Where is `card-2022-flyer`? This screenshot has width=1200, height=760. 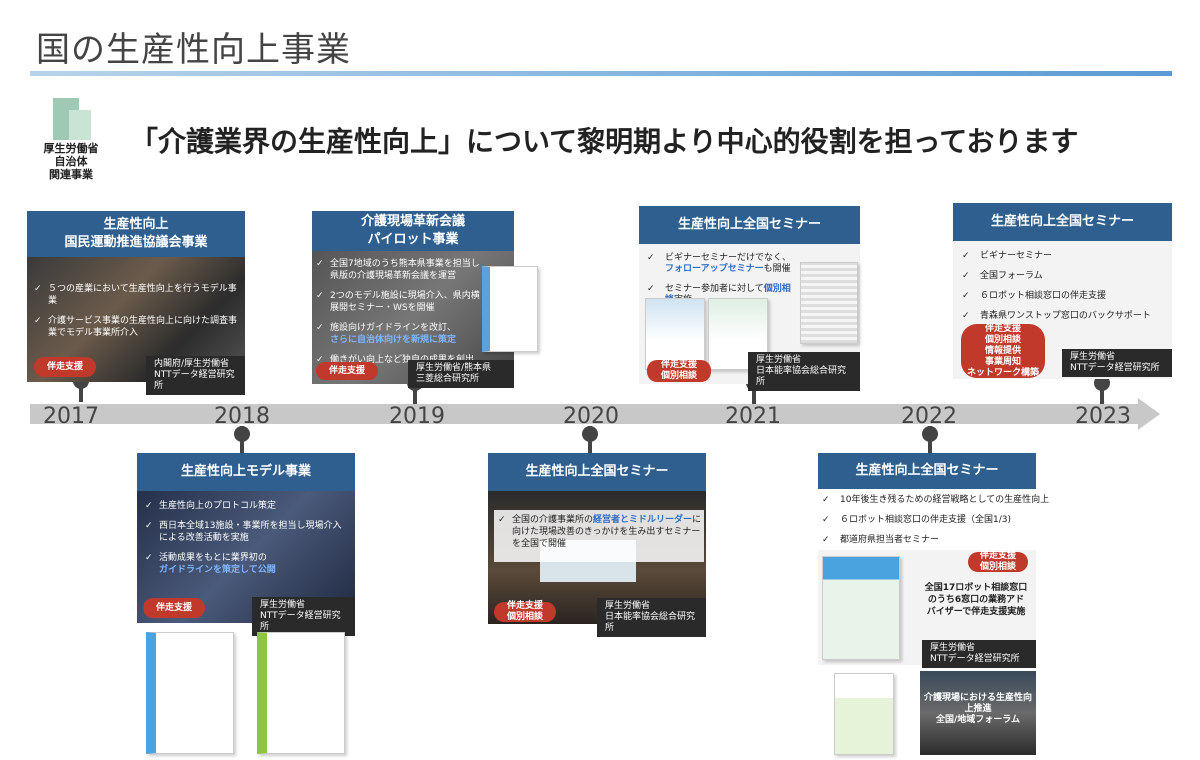
card-2022-flyer is located at coordinates (861, 608).